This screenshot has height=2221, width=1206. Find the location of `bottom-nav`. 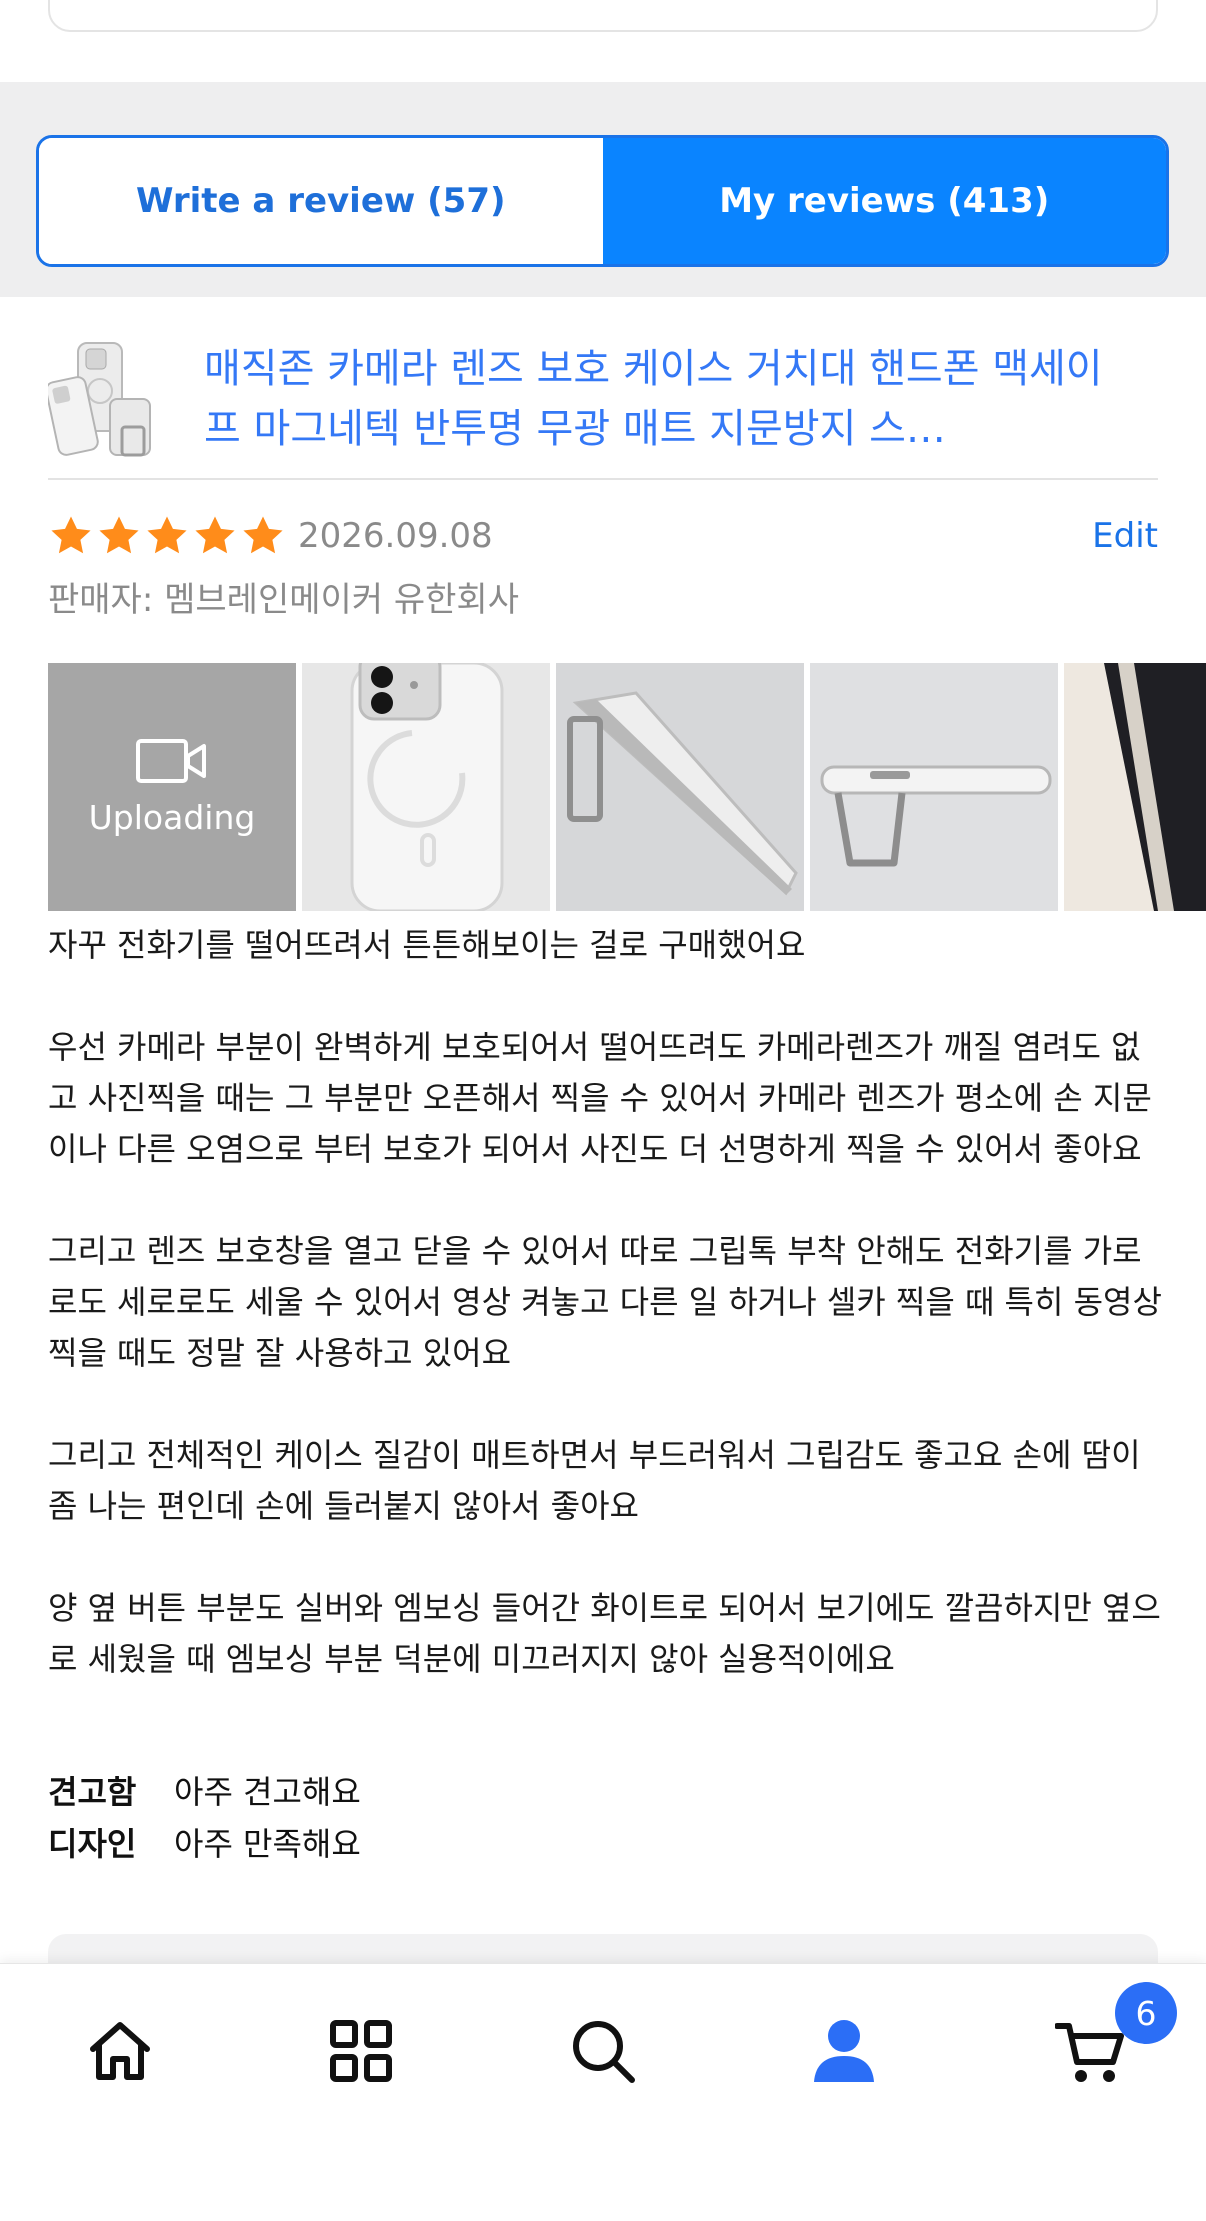

bottom-nav is located at coordinates (603, 2092).